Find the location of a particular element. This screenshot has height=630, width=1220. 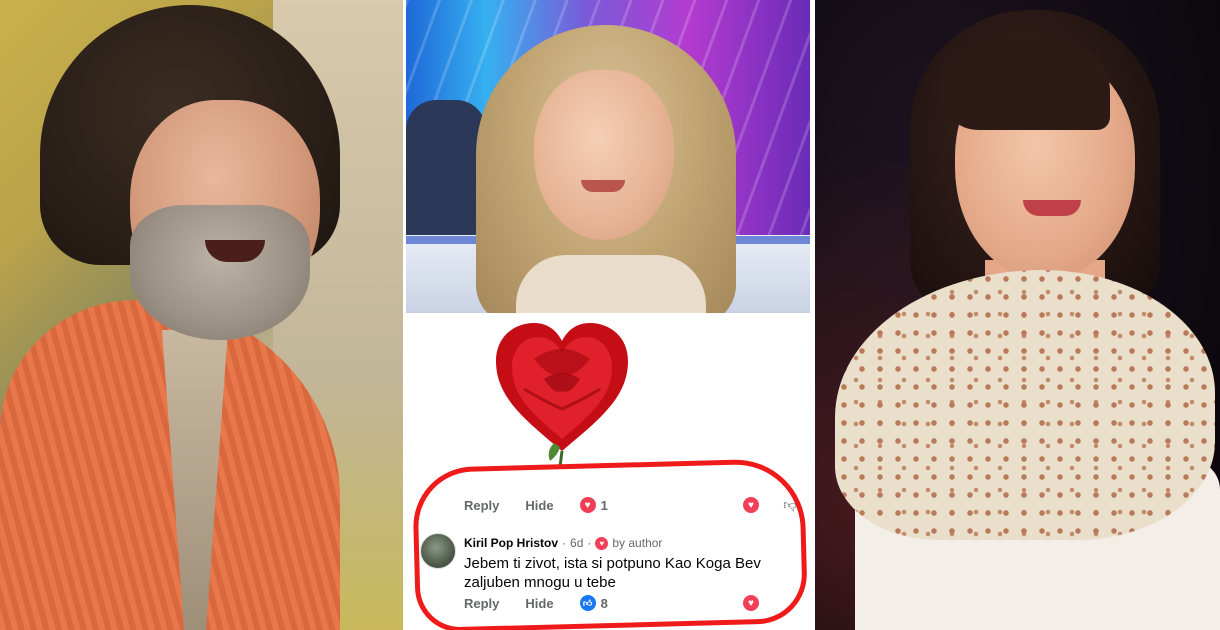

like-reaction-icon: 👍︎ is located at coordinates (587, 603).